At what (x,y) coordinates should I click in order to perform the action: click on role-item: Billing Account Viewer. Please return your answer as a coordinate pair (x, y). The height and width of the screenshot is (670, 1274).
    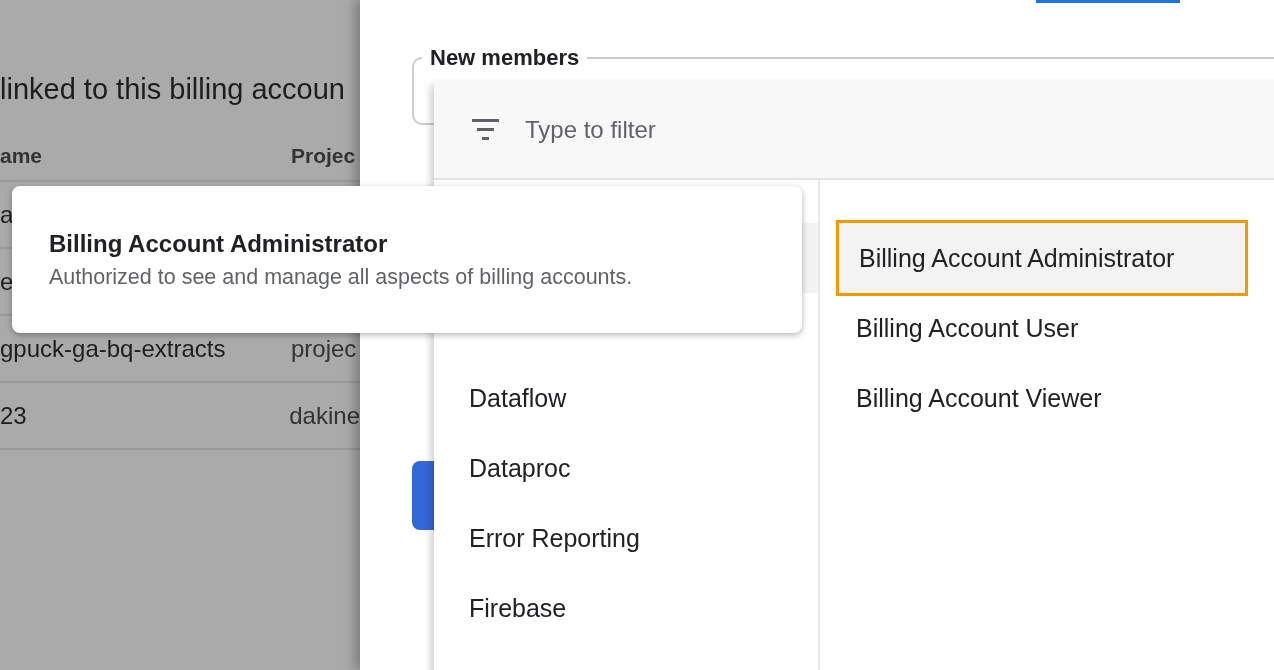
    Looking at the image, I should click on (1042, 398).